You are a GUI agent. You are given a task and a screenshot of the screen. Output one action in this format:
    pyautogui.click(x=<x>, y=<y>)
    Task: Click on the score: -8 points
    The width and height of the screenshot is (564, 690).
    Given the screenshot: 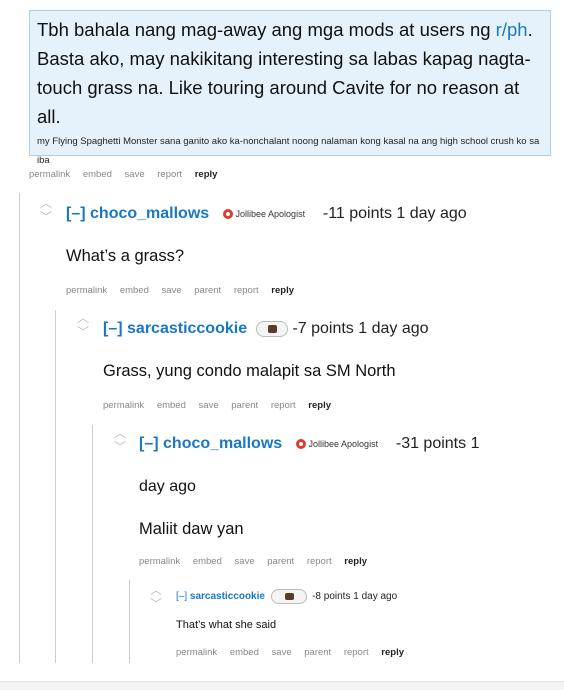 What is the action you would take?
    pyautogui.click(x=331, y=597)
    